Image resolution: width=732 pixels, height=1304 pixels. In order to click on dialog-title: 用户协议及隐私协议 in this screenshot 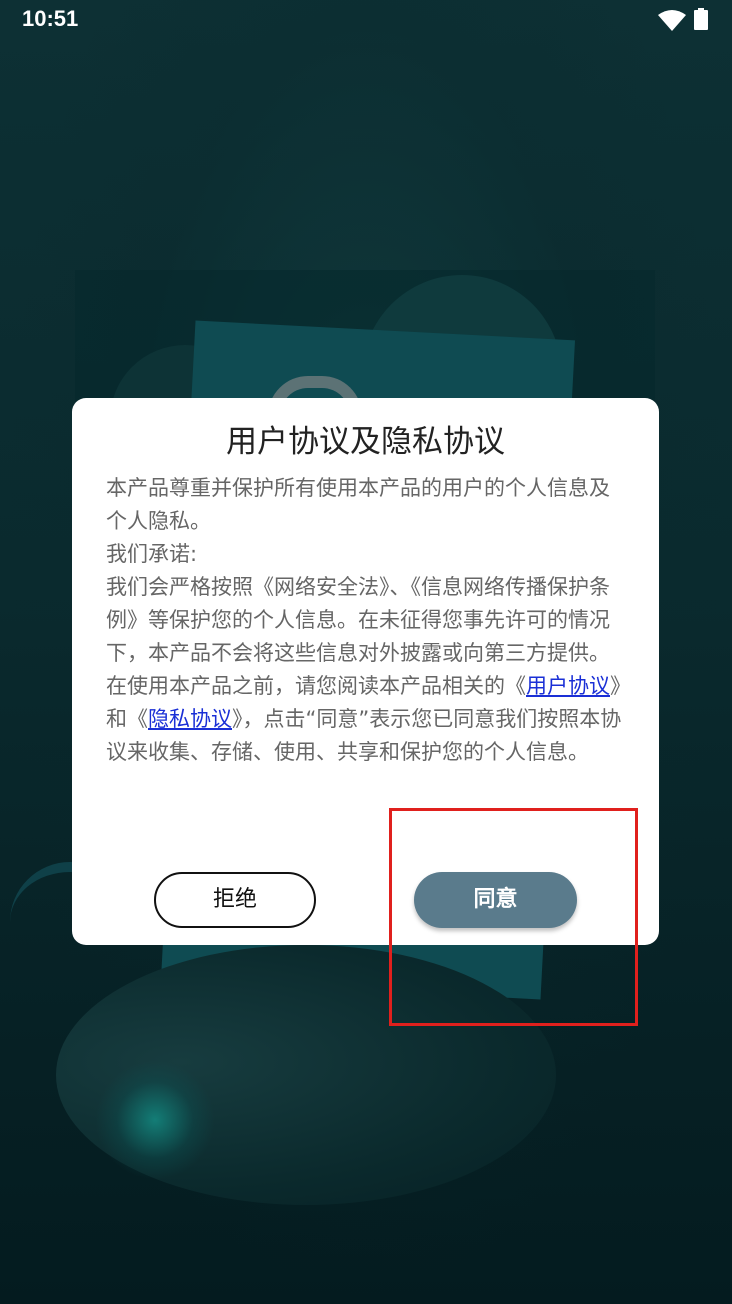, I will do `click(365, 442)`.